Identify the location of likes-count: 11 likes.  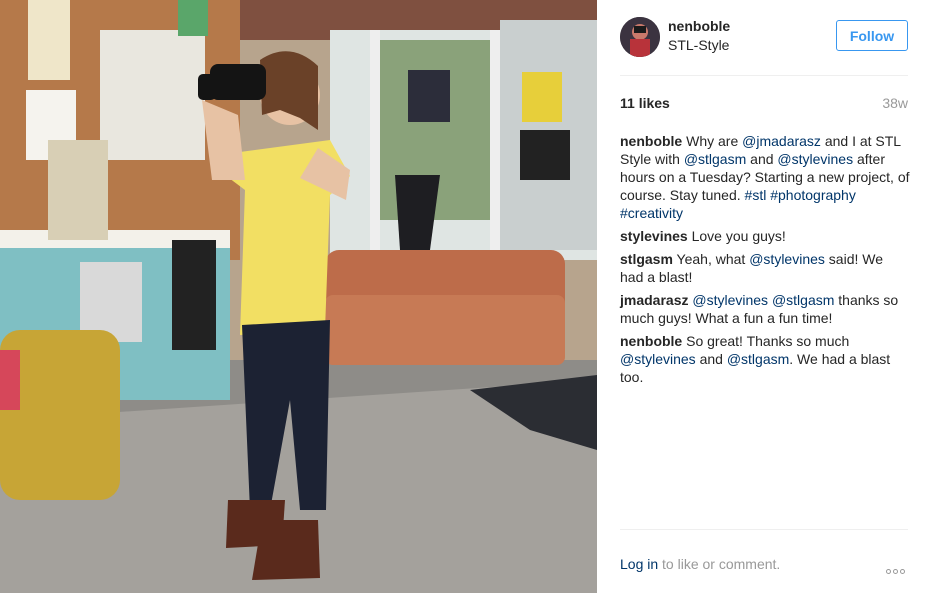
(645, 103).